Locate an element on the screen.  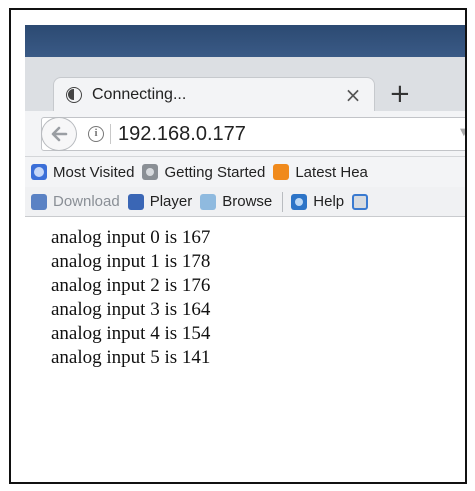
back-arrow-icon is located at coordinates (59, 134).